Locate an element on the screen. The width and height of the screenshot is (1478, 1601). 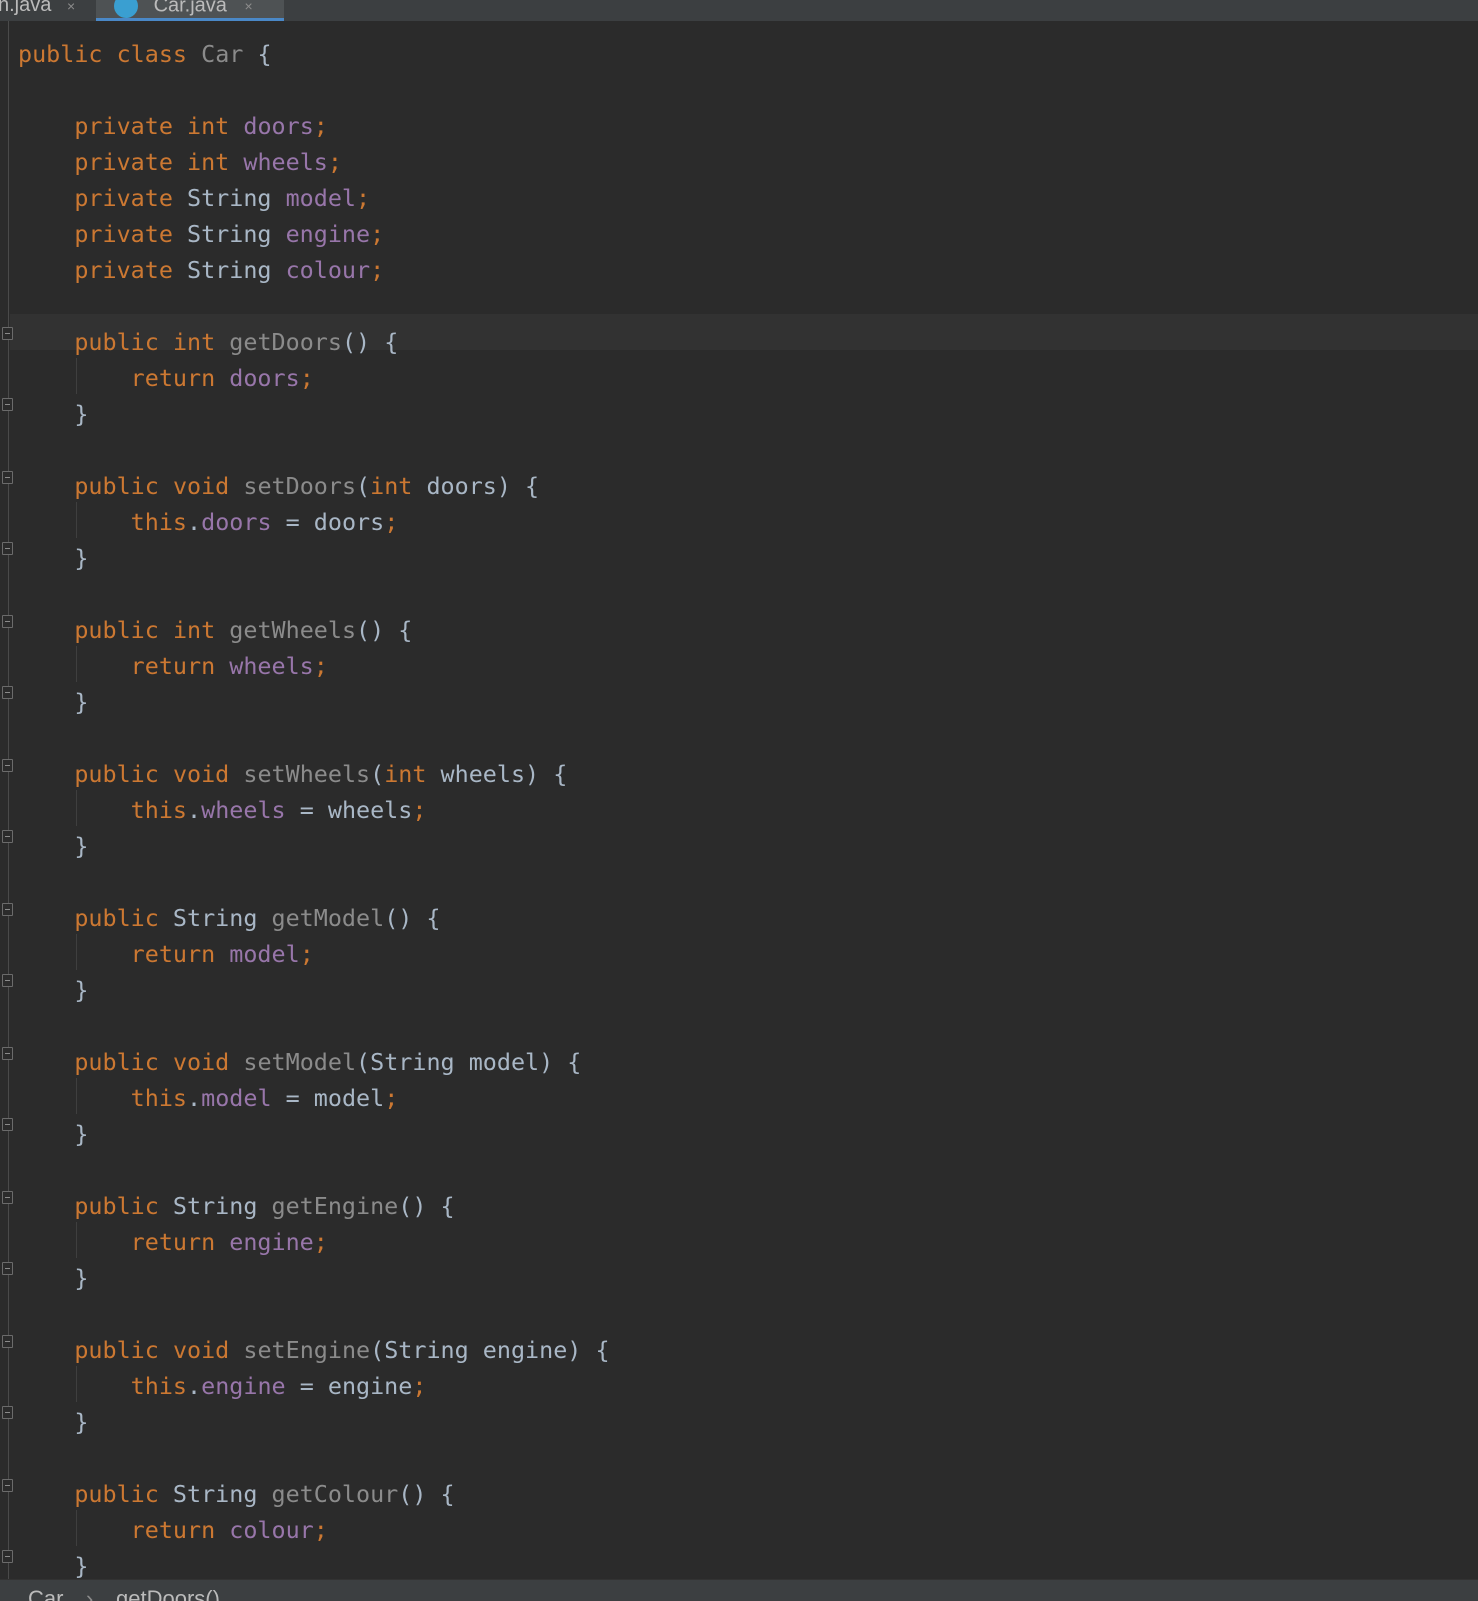
code-token: = engine is located at coordinates (349, 1386).